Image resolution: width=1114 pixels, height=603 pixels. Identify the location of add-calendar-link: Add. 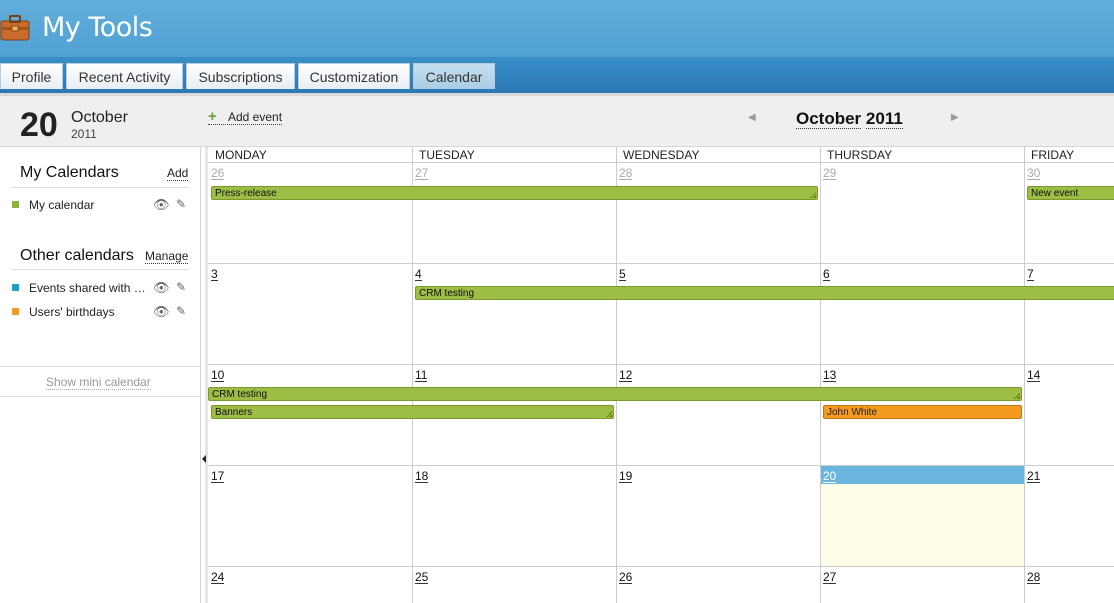
(178, 173).